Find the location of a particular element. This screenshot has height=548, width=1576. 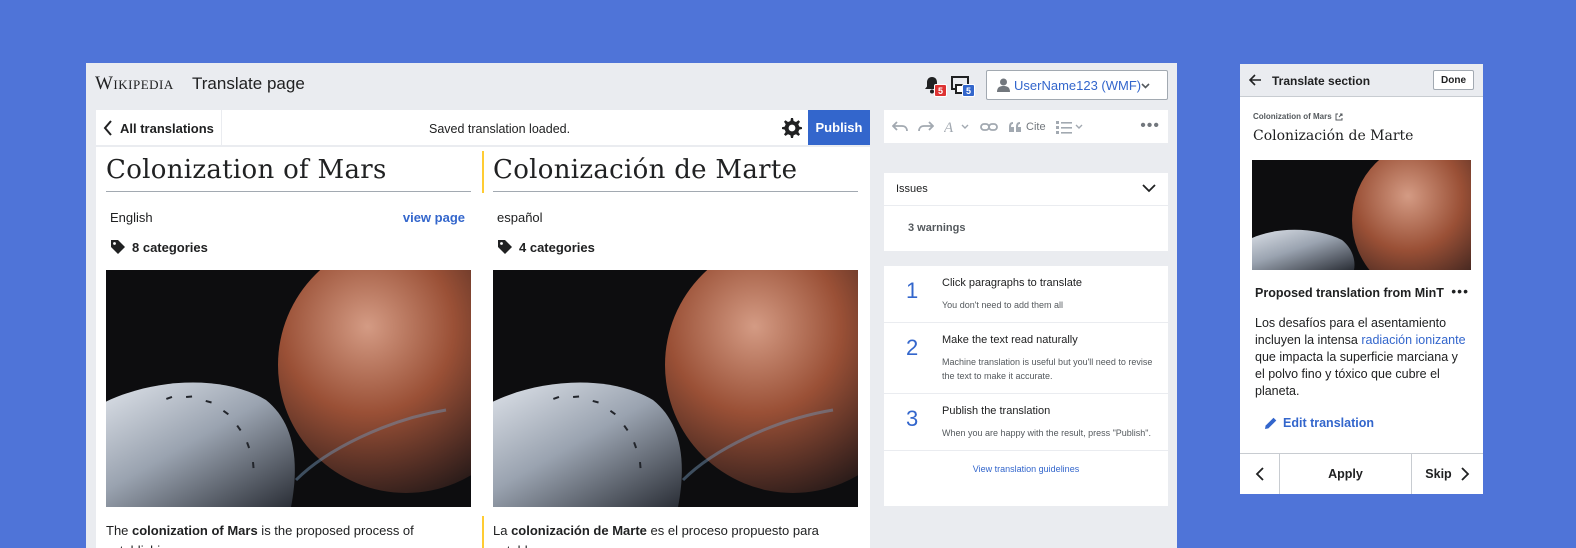

step-title: Click paragraphs to translate is located at coordinates (1012, 283).